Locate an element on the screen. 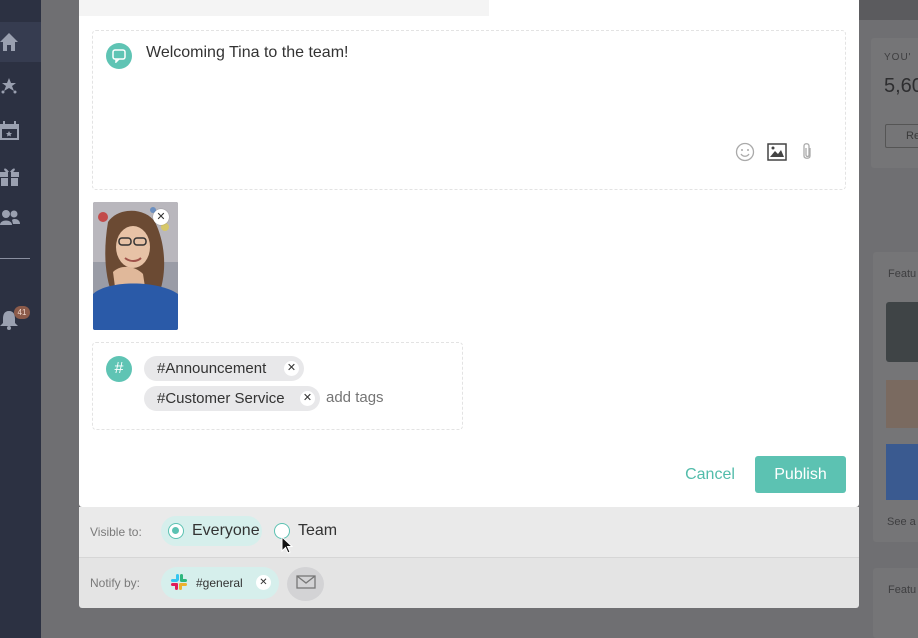  message-text: Welcoming Tina to the team! is located at coordinates (247, 53).